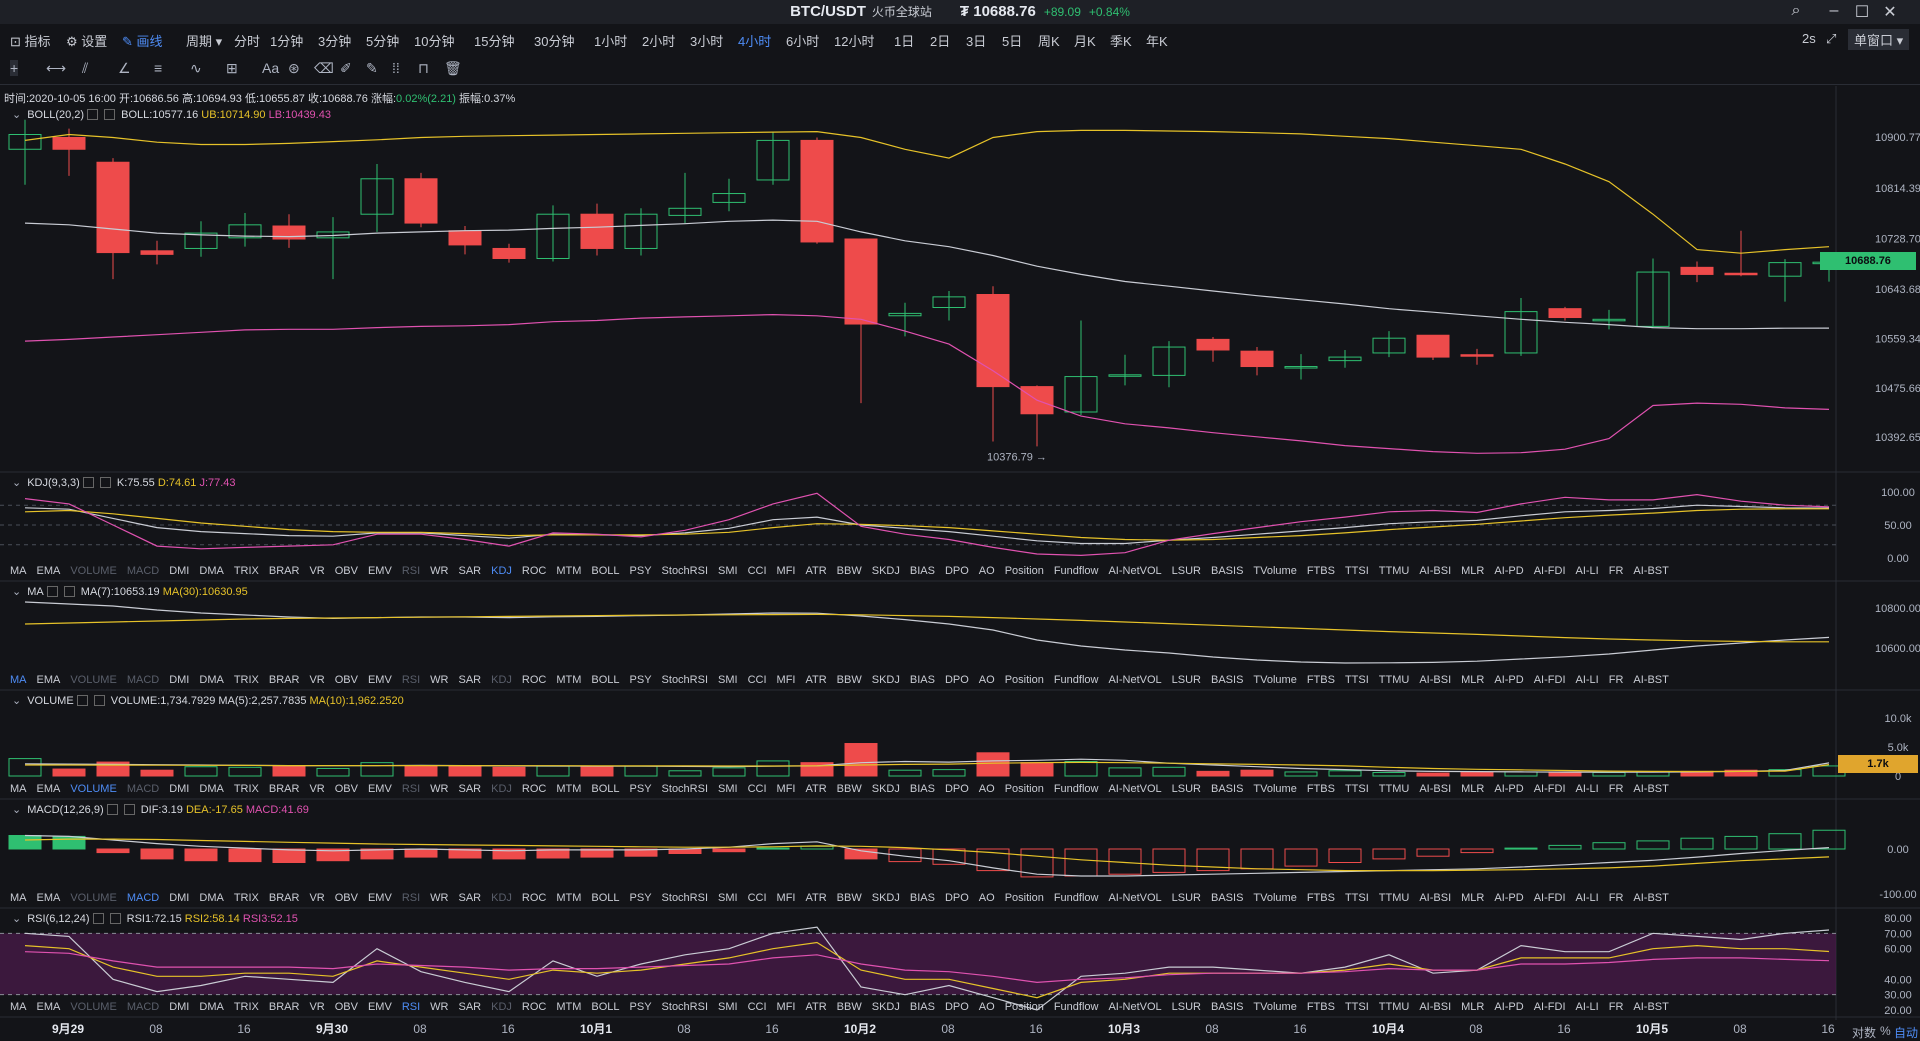 Image resolution: width=1920 pixels, height=1041 pixels. What do you see at coordinates (605, 789) in the screenshot?
I see `indicator-tab-boll: BOLL` at bounding box center [605, 789].